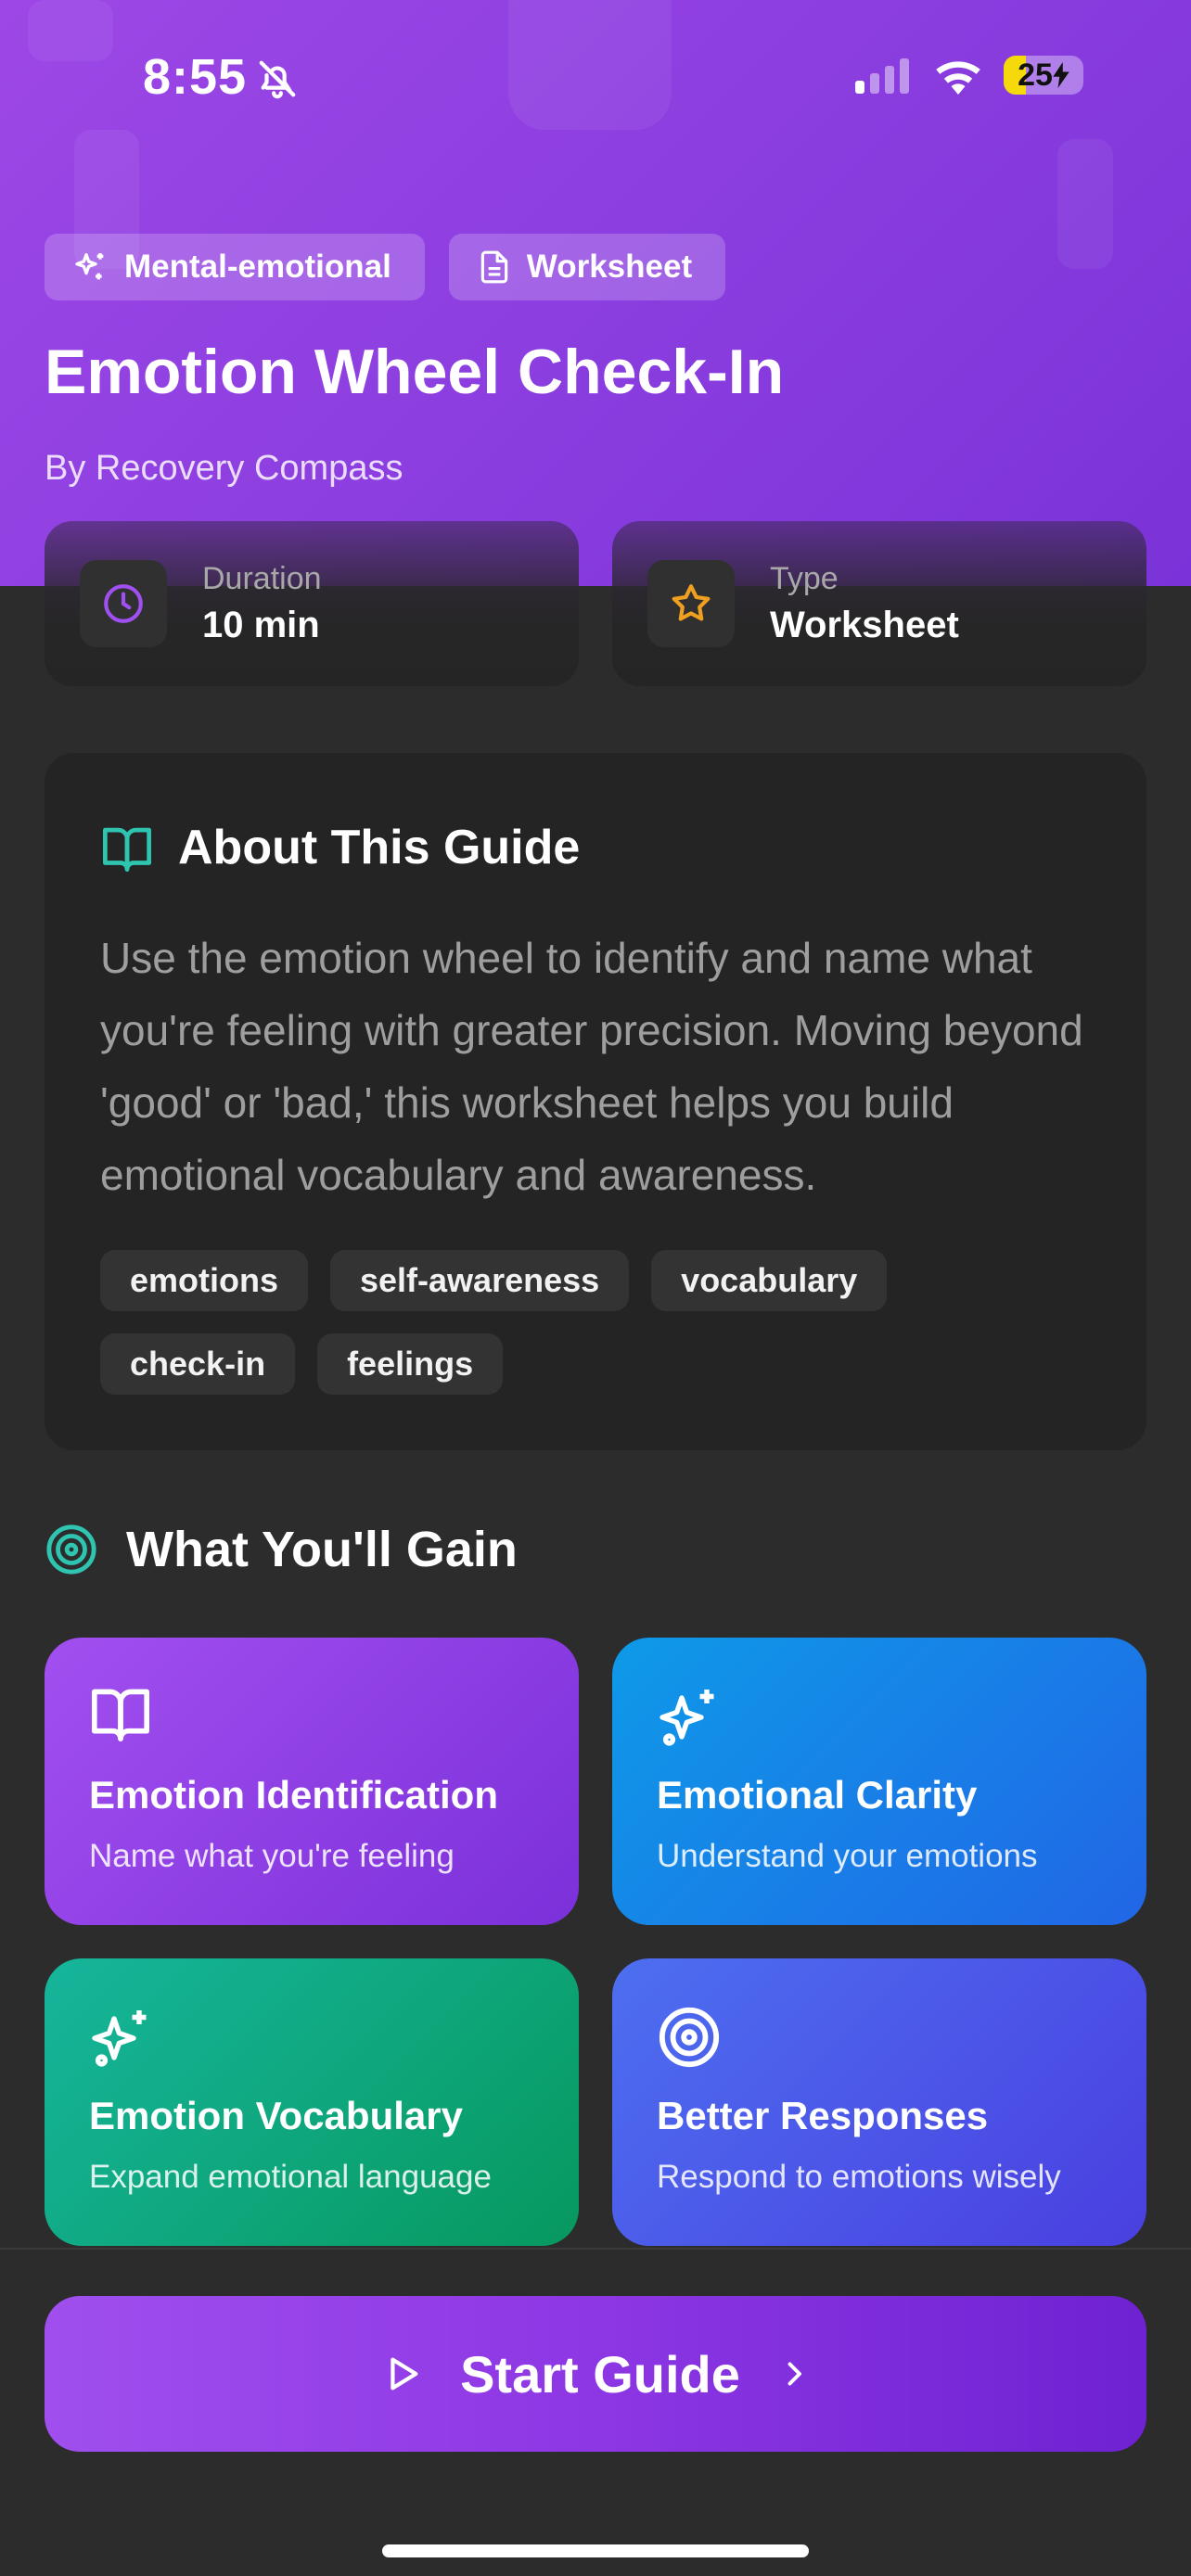  What do you see at coordinates (379, 847) in the screenshot?
I see `section-title: About This Guide` at bounding box center [379, 847].